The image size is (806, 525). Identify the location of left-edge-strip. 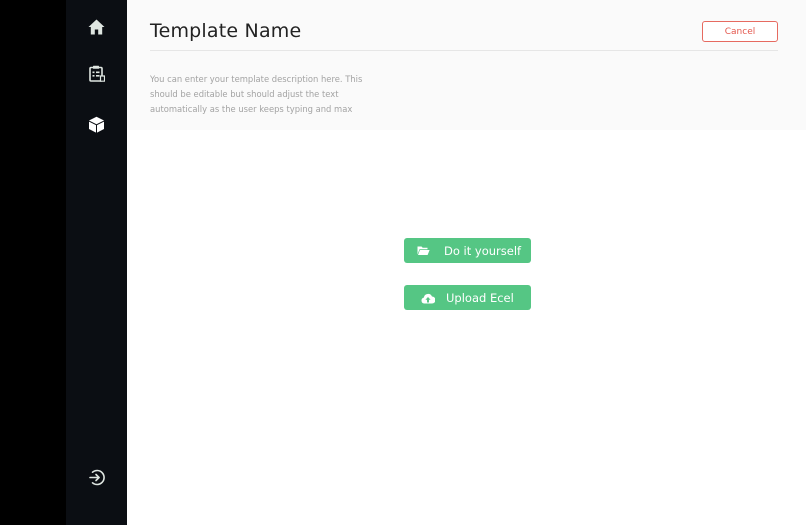
(33, 262).